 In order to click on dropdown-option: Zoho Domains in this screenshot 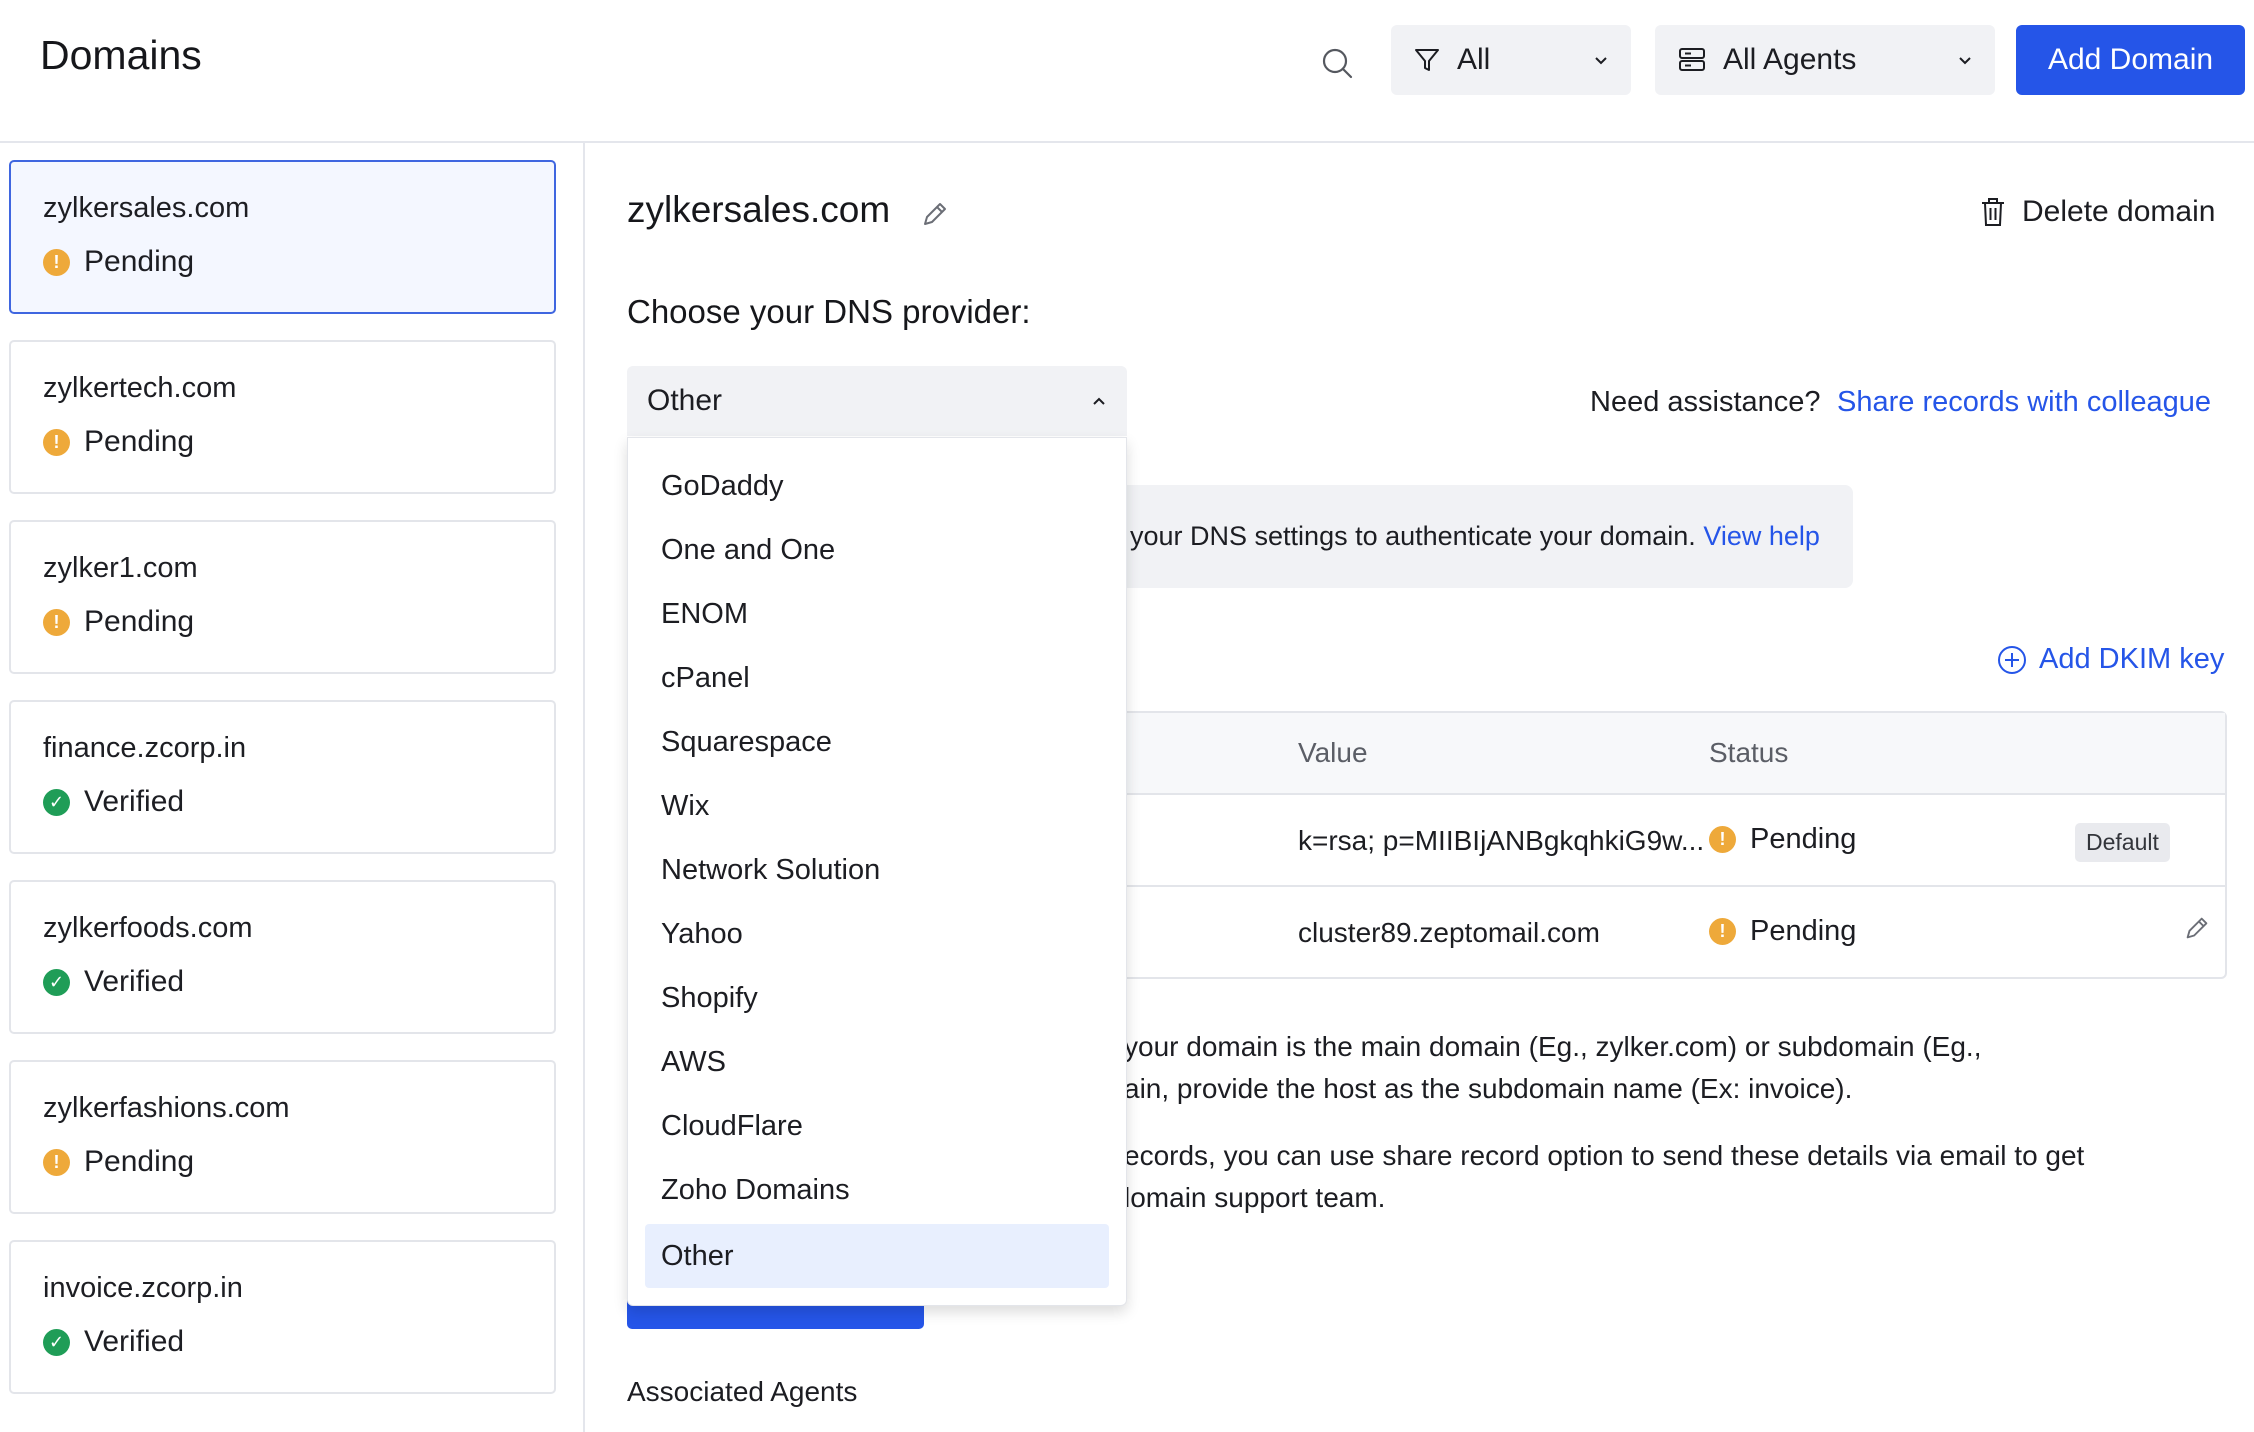, I will do `click(877, 1190)`.